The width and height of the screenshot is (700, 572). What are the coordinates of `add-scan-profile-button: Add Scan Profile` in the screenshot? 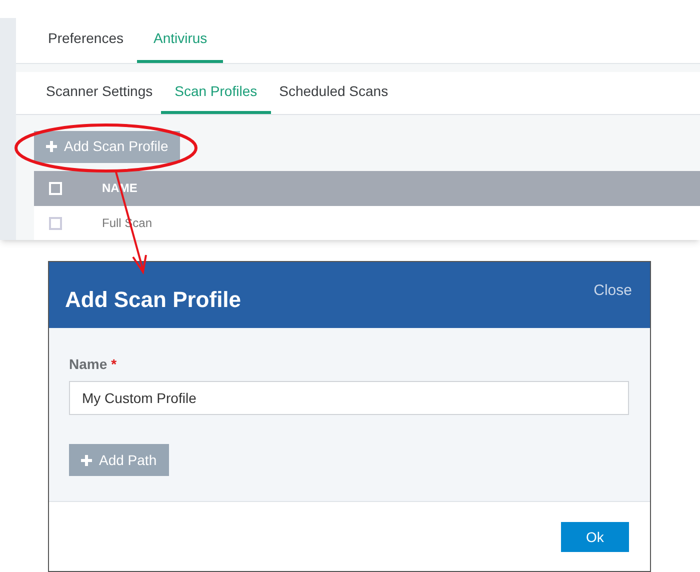 It's located at (107, 146).